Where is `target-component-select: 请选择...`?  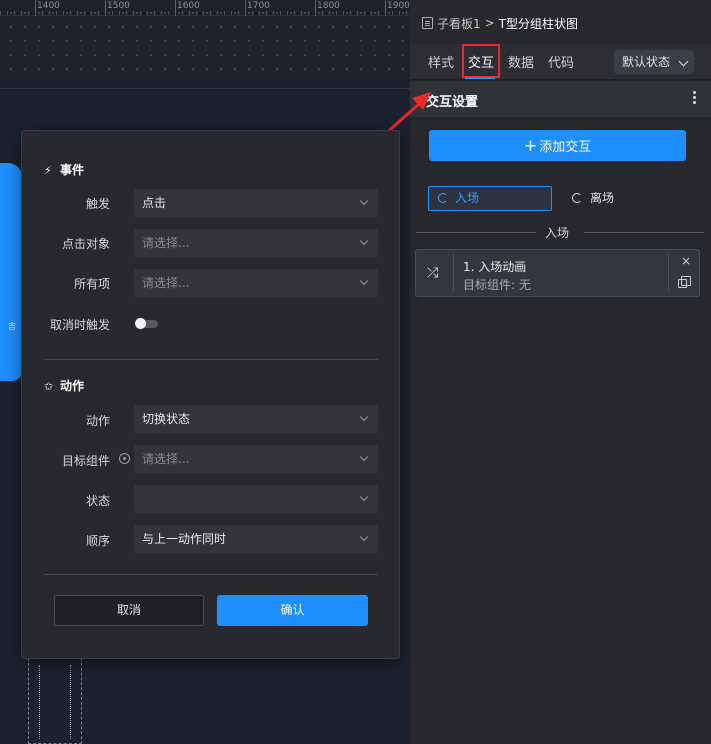
target-component-select: 请选择... is located at coordinates (256, 459).